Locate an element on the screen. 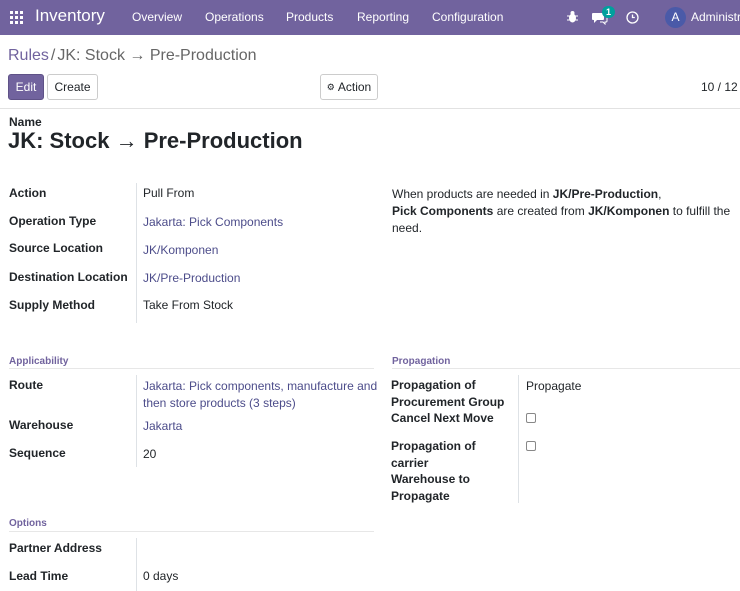 The image size is (740, 591). propagation-column-divider is located at coordinates (518, 439).